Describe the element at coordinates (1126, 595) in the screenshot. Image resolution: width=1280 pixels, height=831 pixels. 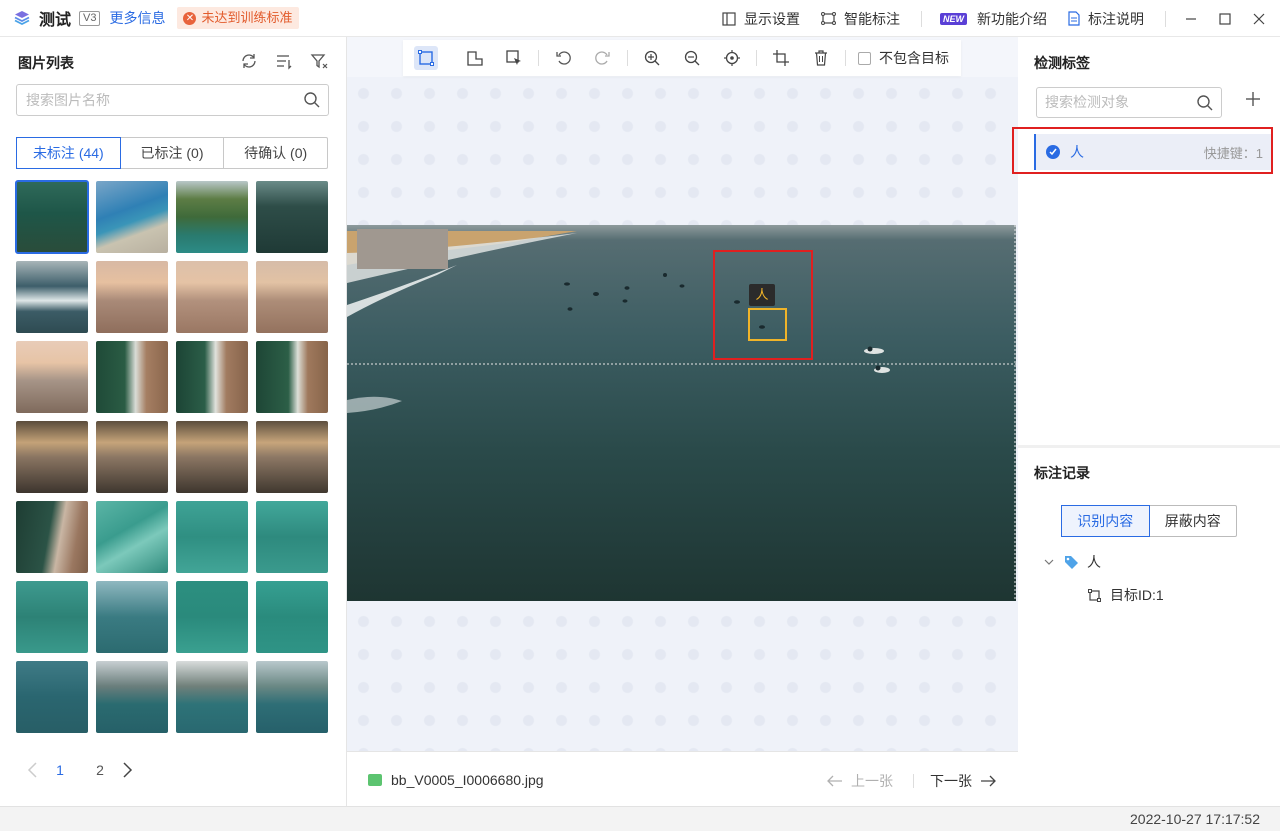
I see `tree-node-target: 目标ID:1` at that location.